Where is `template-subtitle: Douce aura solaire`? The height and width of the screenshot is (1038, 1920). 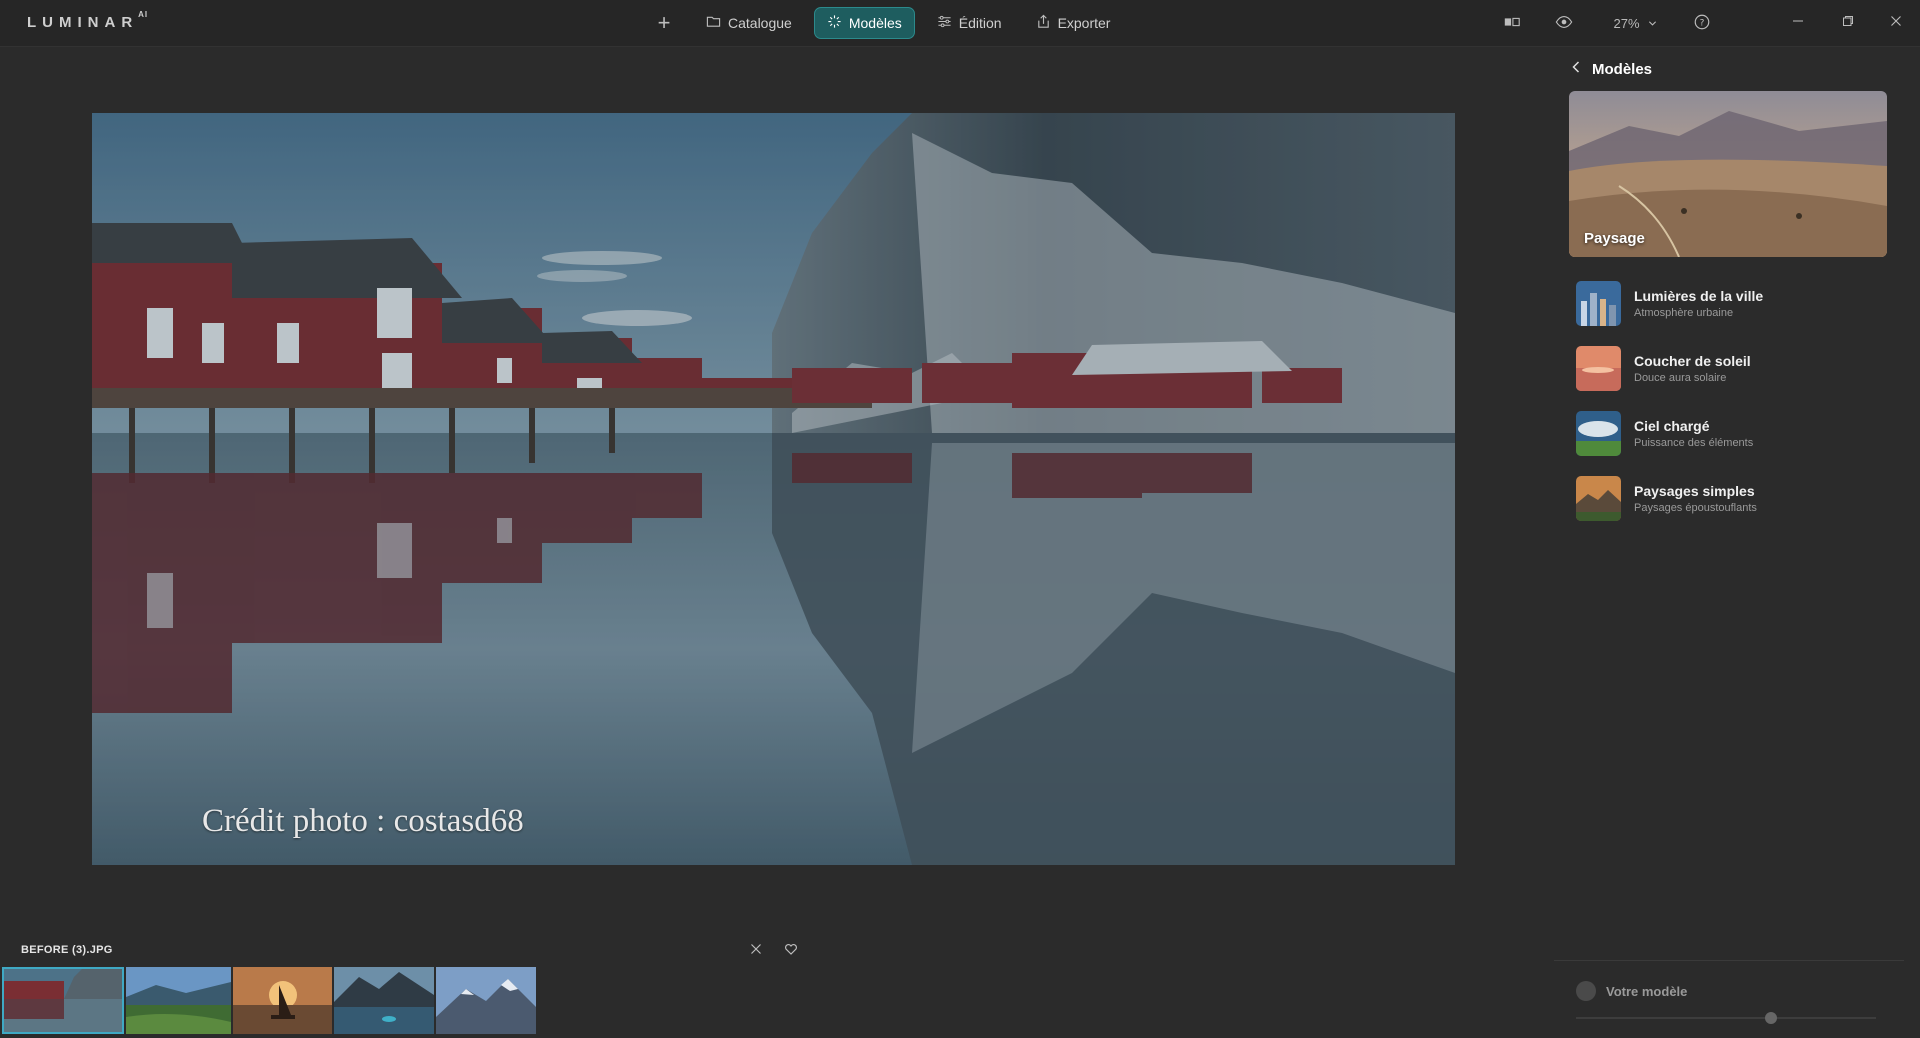
template-subtitle: Douce aura solaire is located at coordinates (1680, 378).